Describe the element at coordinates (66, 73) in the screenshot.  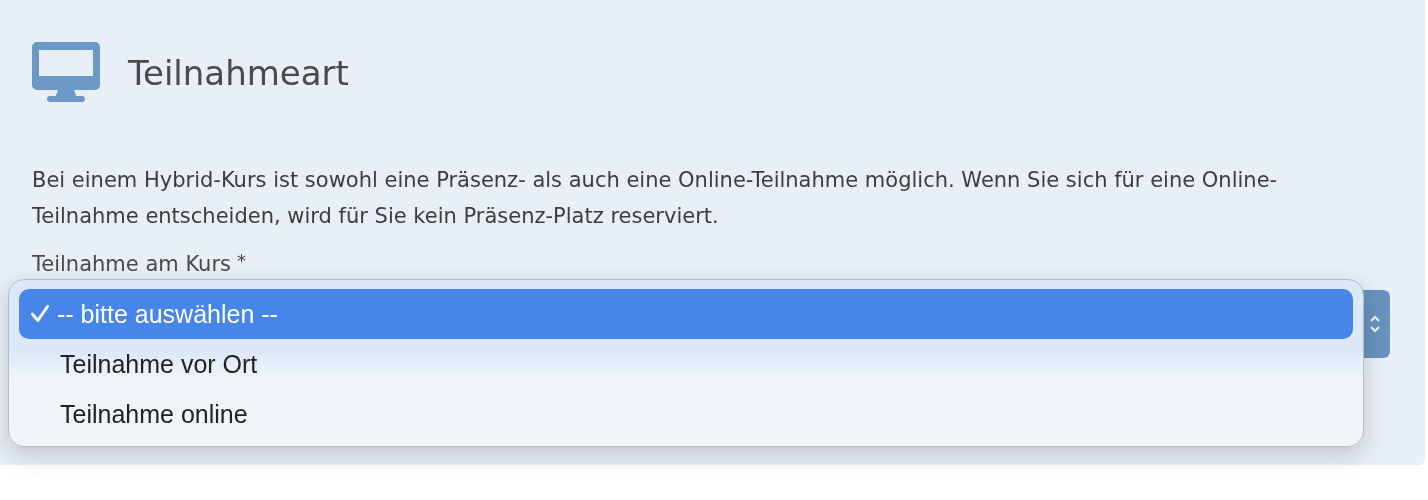
I see `monitor-icon` at that location.